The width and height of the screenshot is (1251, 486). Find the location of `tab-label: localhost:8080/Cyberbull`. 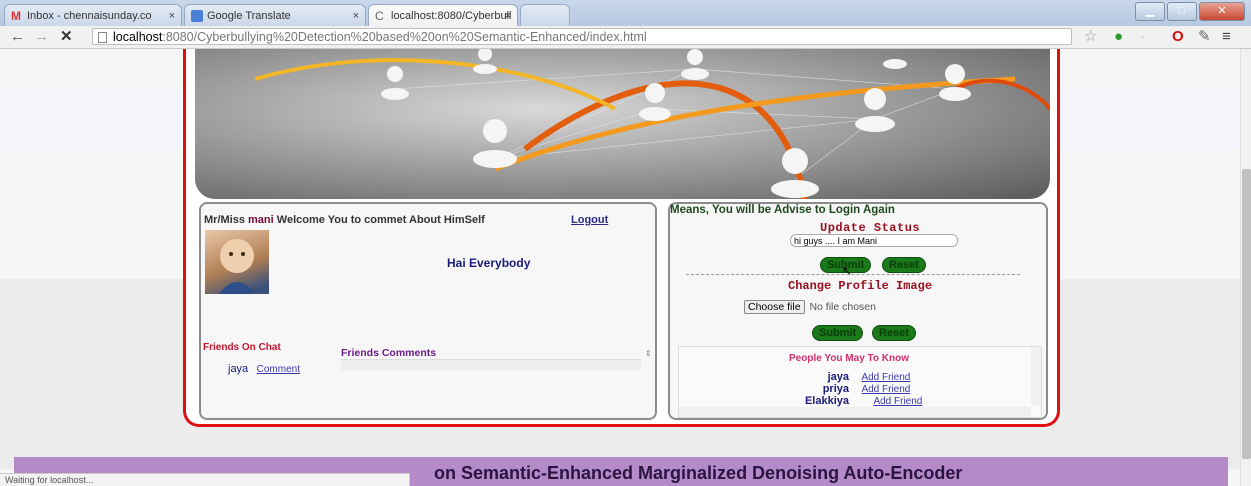

tab-label: localhost:8080/Cyberbull is located at coordinates (451, 16).